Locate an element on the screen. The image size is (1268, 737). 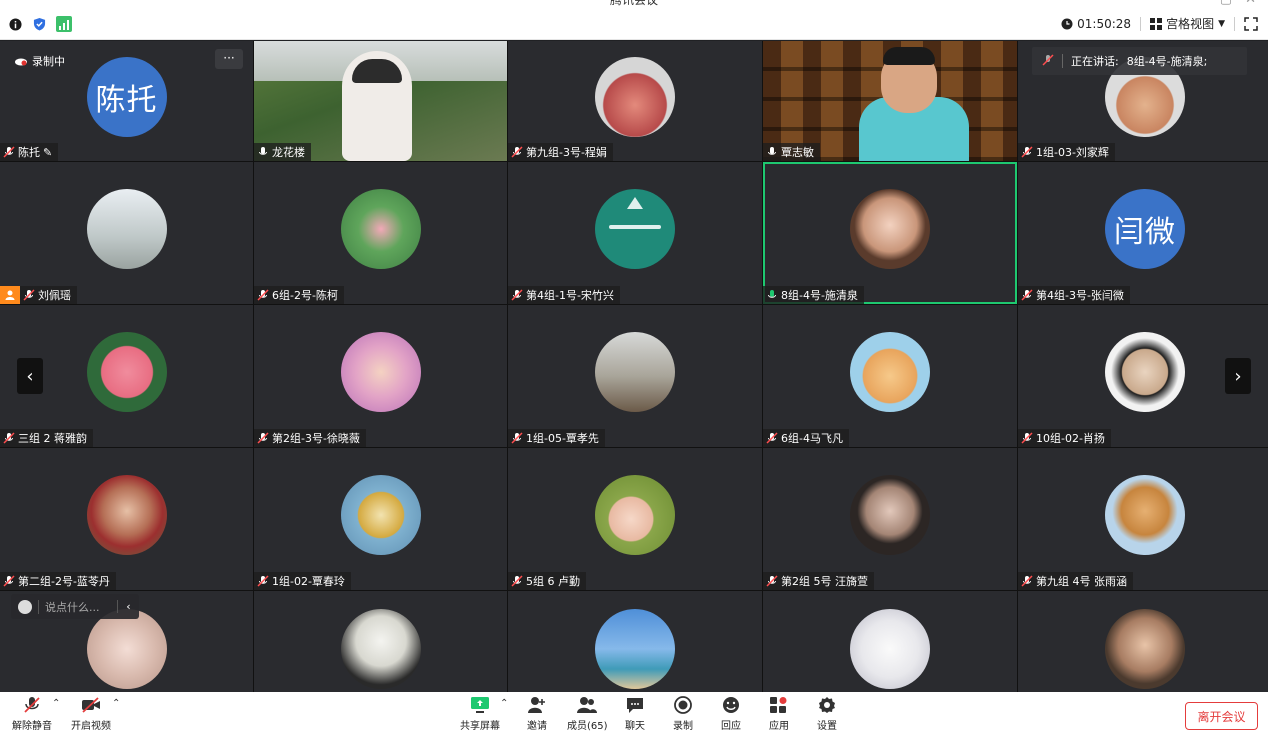
participant-name: 第2组-3号-徐晓薇 is located at coordinates (316, 438).